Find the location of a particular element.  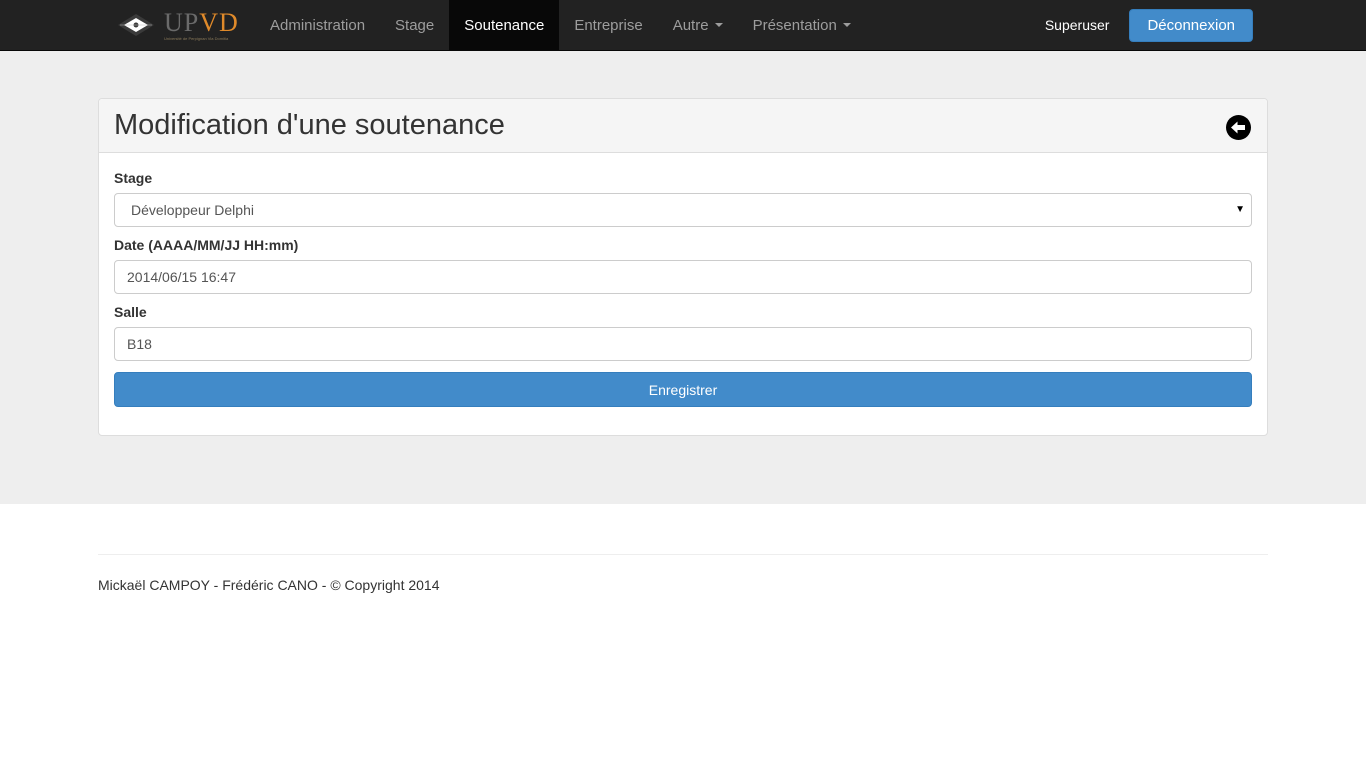

date-input is located at coordinates (683, 277).